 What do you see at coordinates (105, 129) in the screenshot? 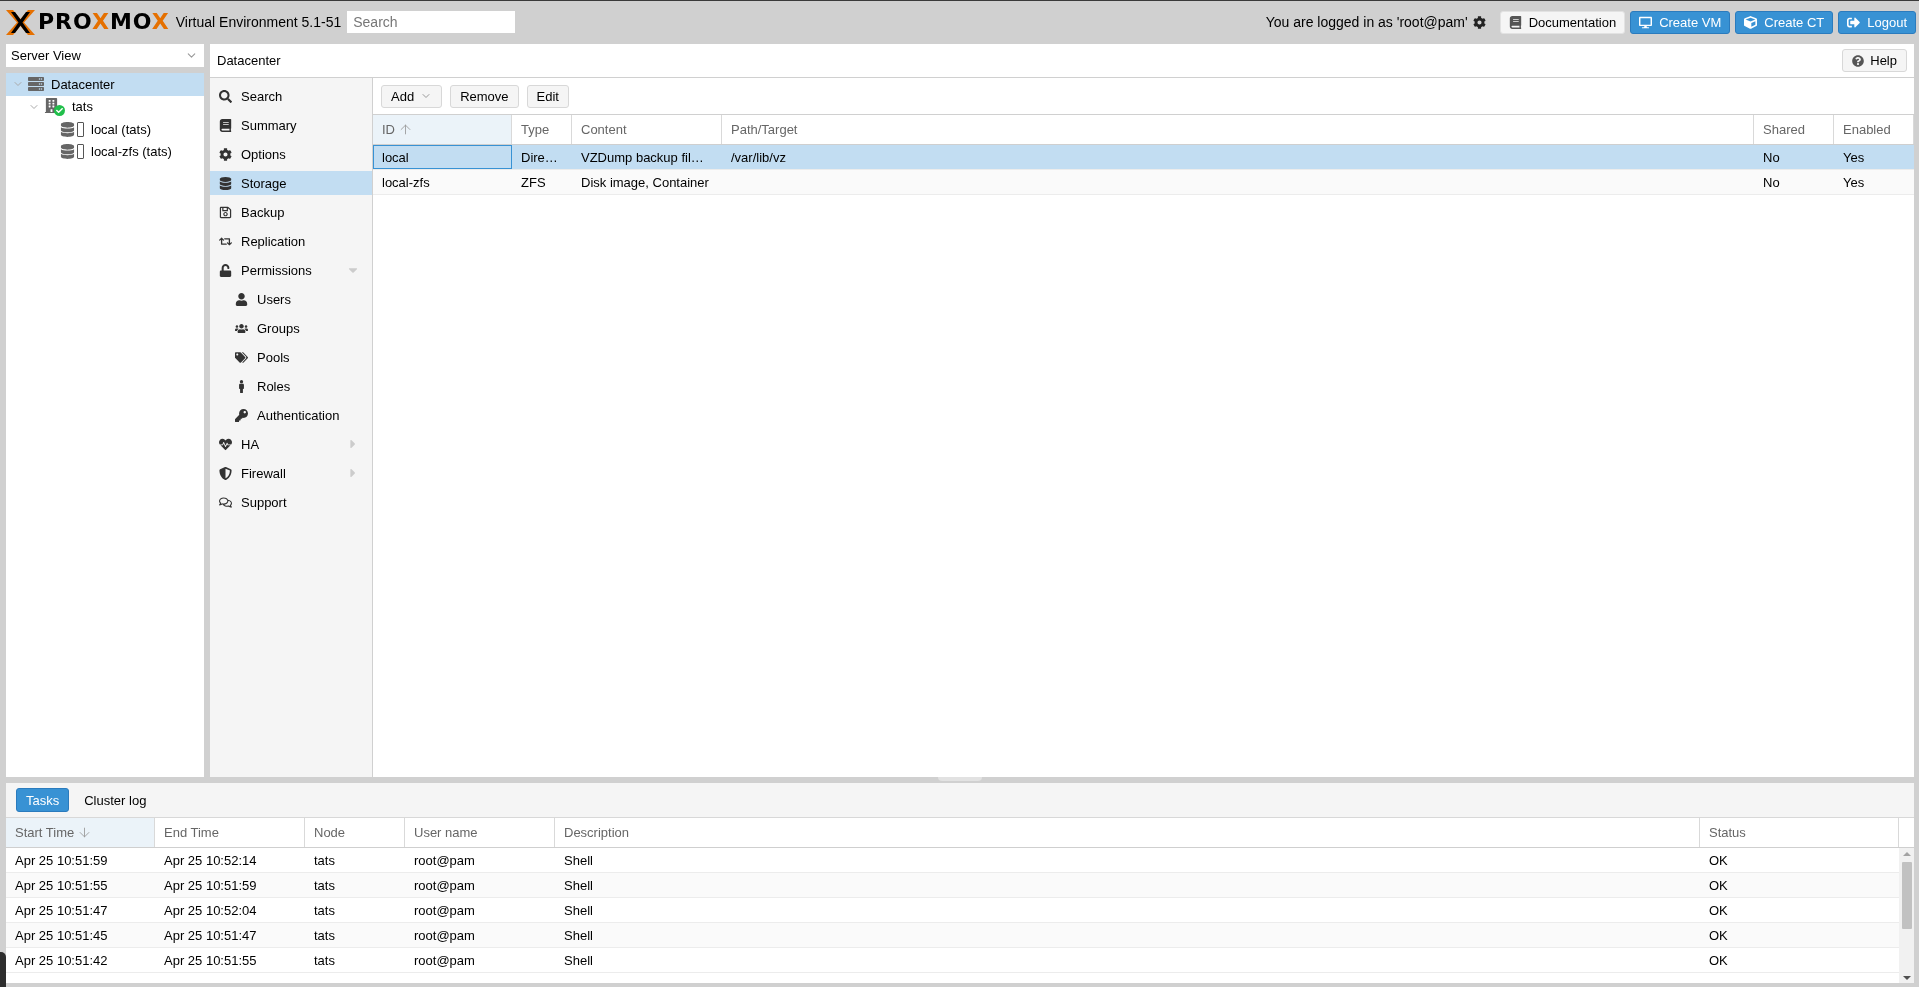
I see `tree-item: local (tats)` at bounding box center [105, 129].